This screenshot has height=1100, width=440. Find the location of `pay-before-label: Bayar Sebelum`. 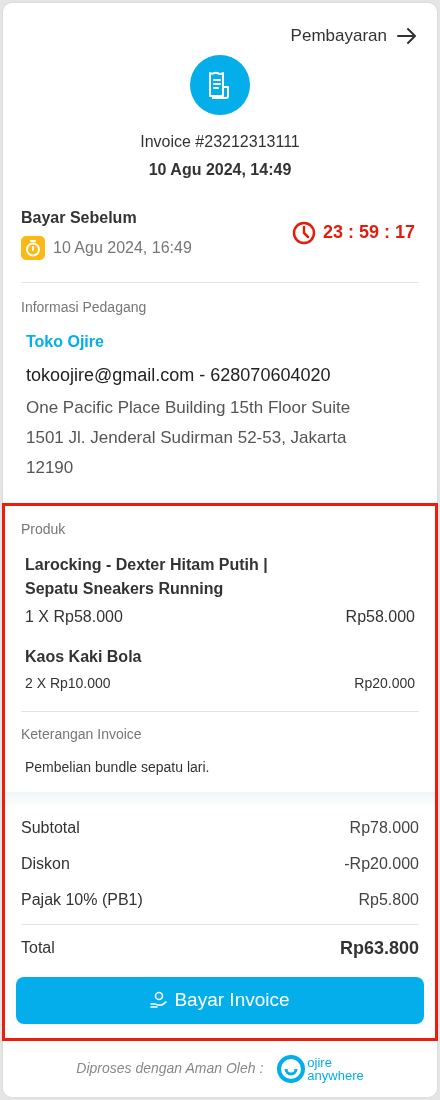

pay-before-label: Bayar Sebelum is located at coordinates (79, 217).